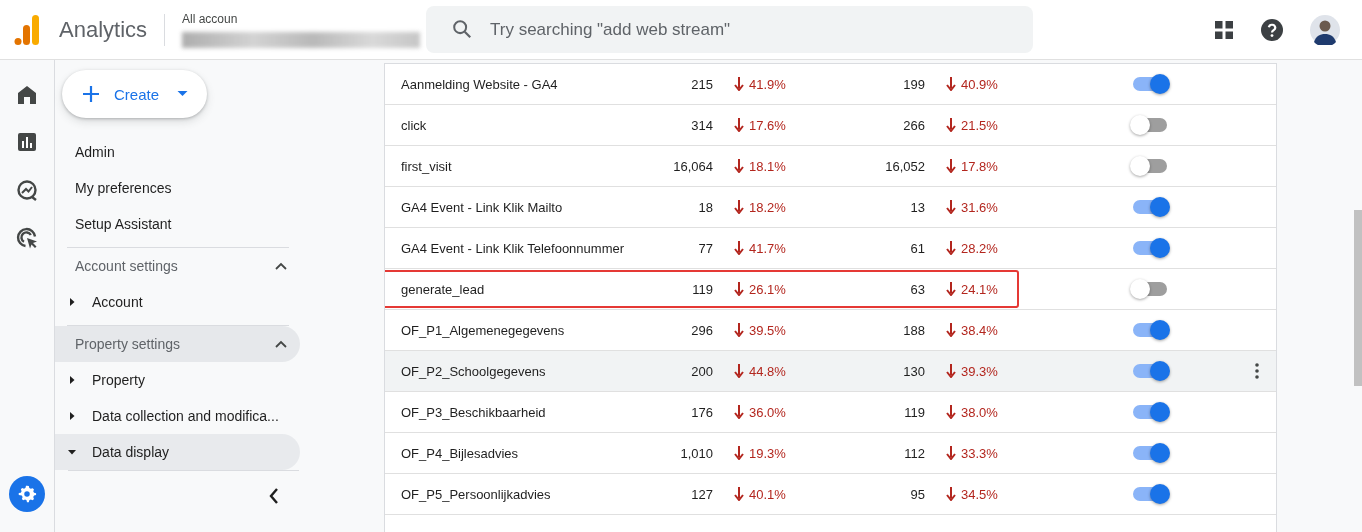  What do you see at coordinates (729, 29) in the screenshot?
I see `search-field: Try searching "add web stream"` at bounding box center [729, 29].